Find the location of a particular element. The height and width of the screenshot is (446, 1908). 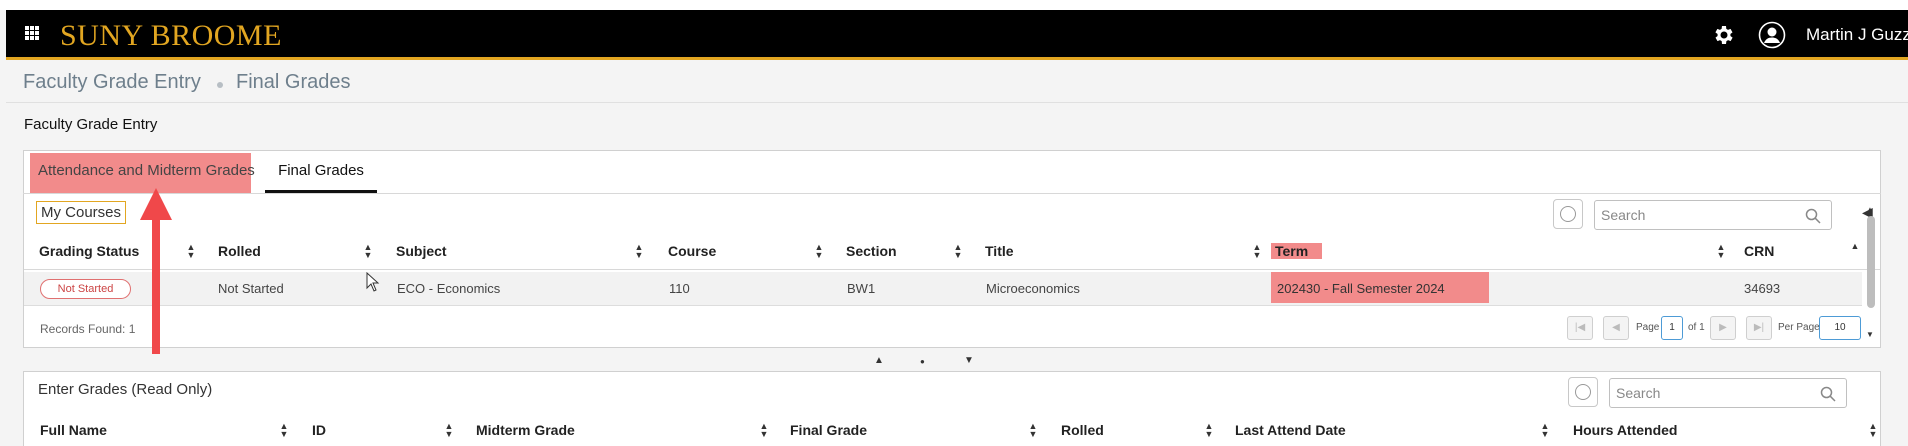

column-header-midterm-grade: Midterm Grade is located at coordinates (525, 430).